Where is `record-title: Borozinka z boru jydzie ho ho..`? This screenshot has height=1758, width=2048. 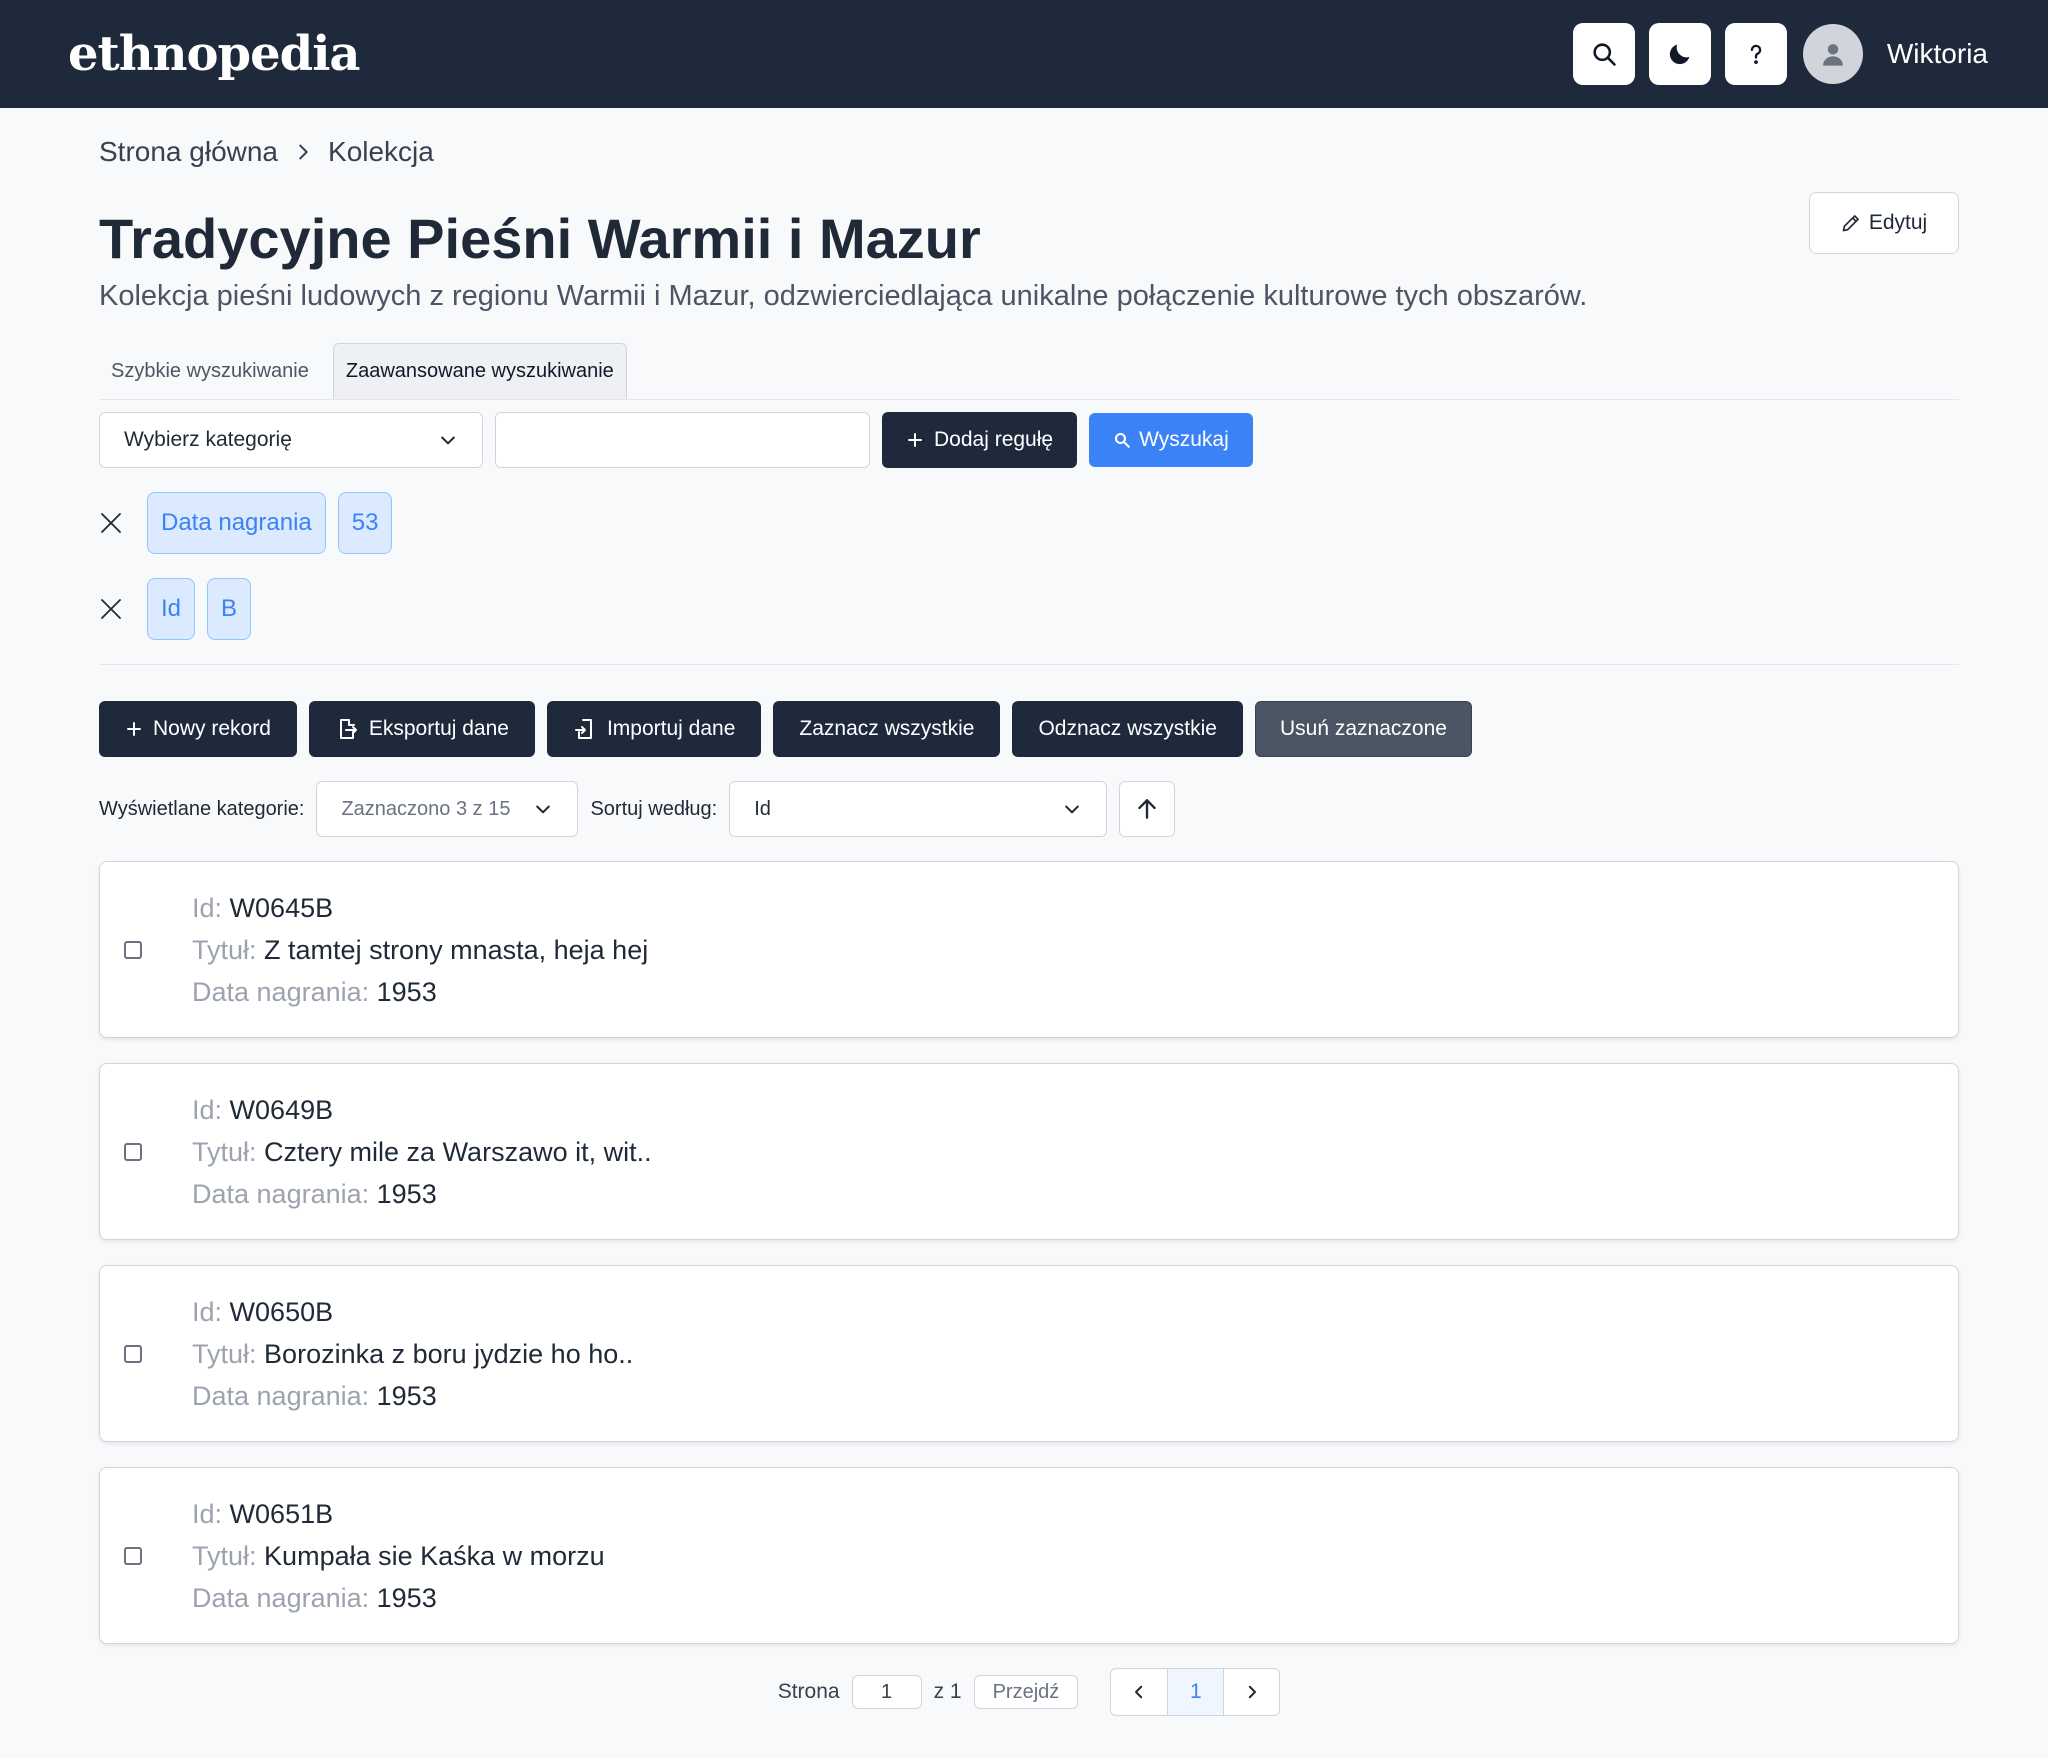
record-title: Borozinka z boru jydzie ho ho.. is located at coordinates (449, 1353).